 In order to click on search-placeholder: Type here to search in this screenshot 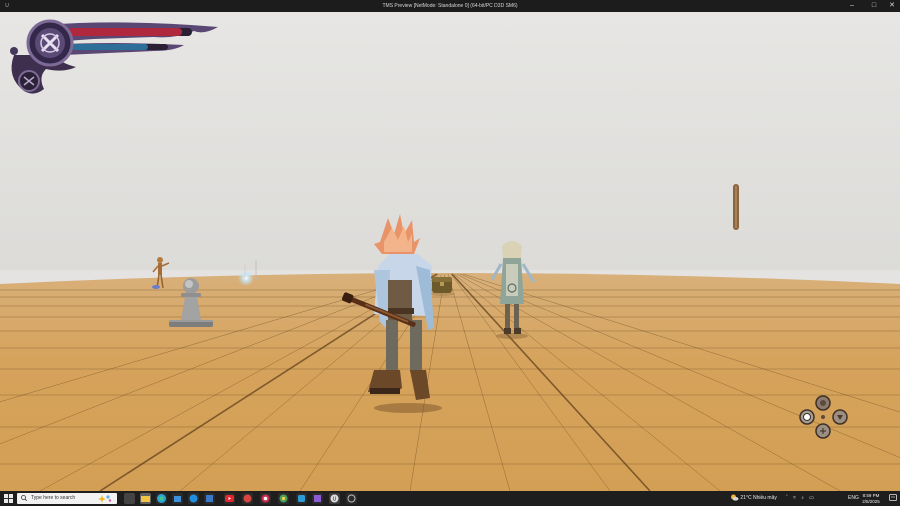, I will do `click(53, 498)`.